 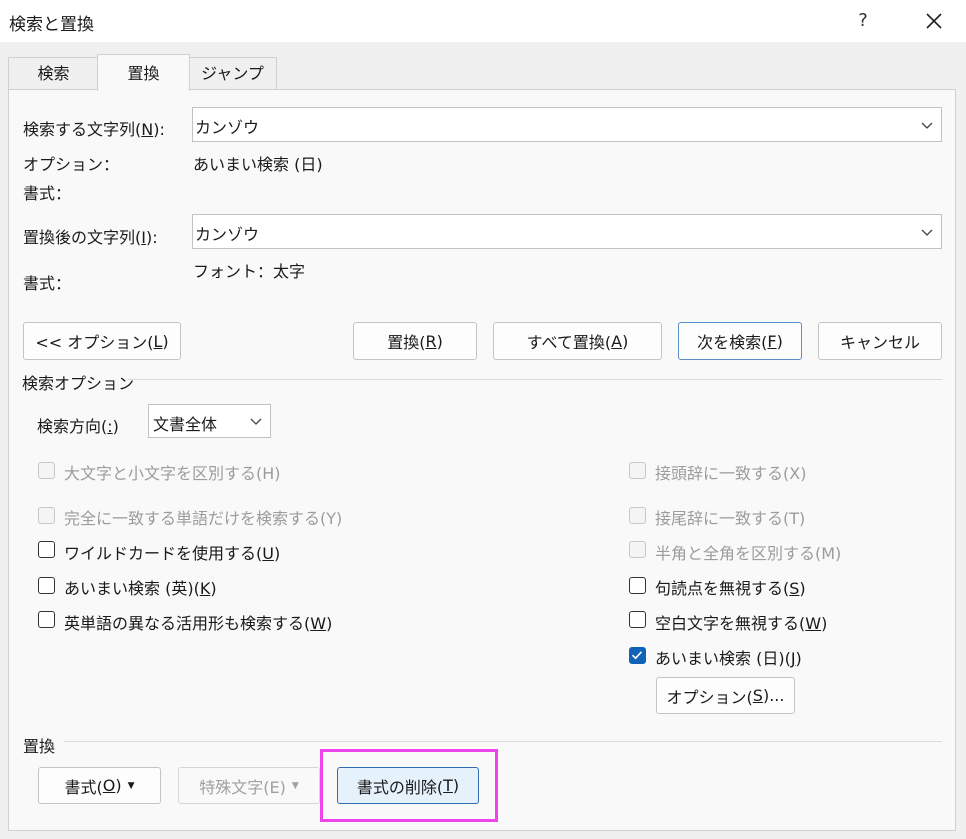 I want to click on replace-section-title: 置換, so click(x=39, y=746).